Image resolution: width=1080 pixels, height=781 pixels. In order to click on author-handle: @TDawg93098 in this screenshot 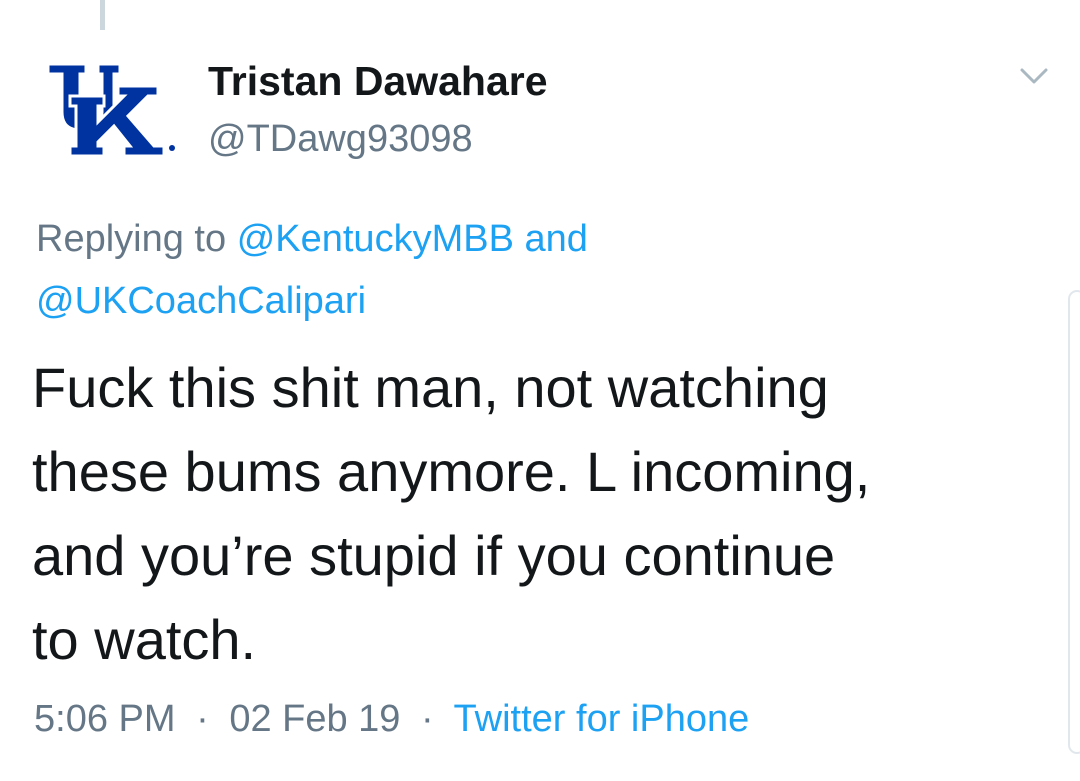, I will do `click(340, 139)`.